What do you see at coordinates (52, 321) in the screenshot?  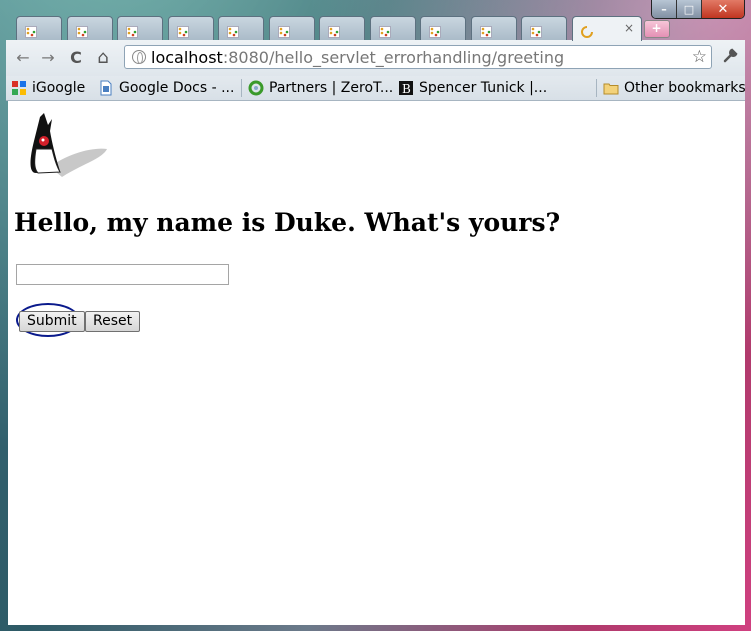 I see `submit-button: Submit` at bounding box center [52, 321].